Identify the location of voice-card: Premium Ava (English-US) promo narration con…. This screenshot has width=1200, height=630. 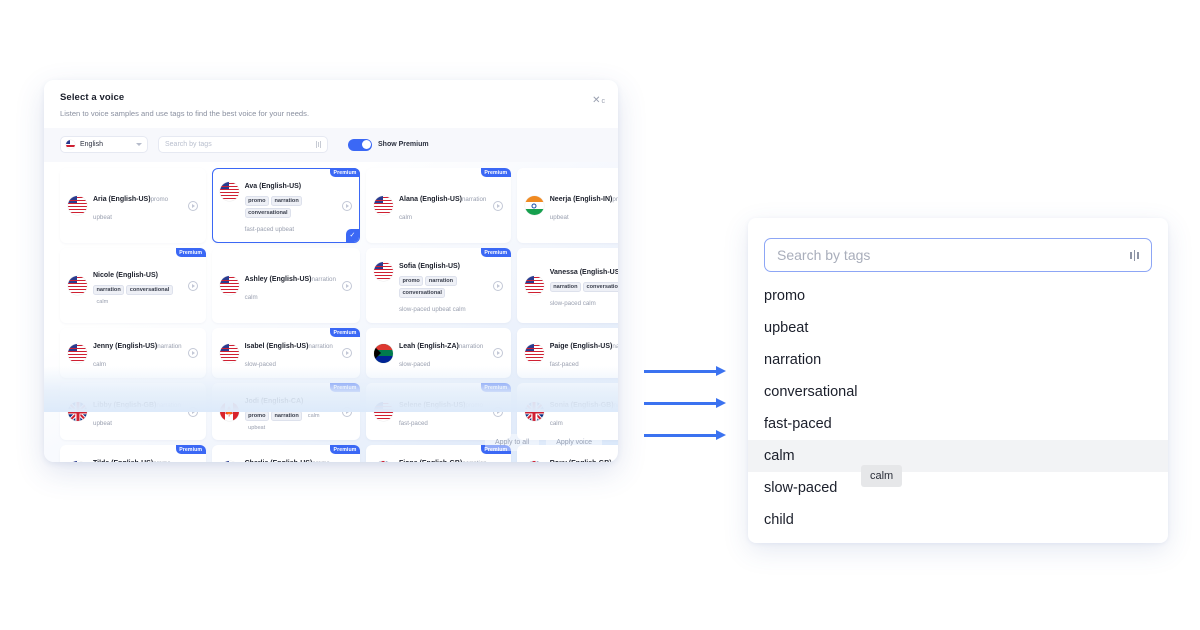
(285, 205).